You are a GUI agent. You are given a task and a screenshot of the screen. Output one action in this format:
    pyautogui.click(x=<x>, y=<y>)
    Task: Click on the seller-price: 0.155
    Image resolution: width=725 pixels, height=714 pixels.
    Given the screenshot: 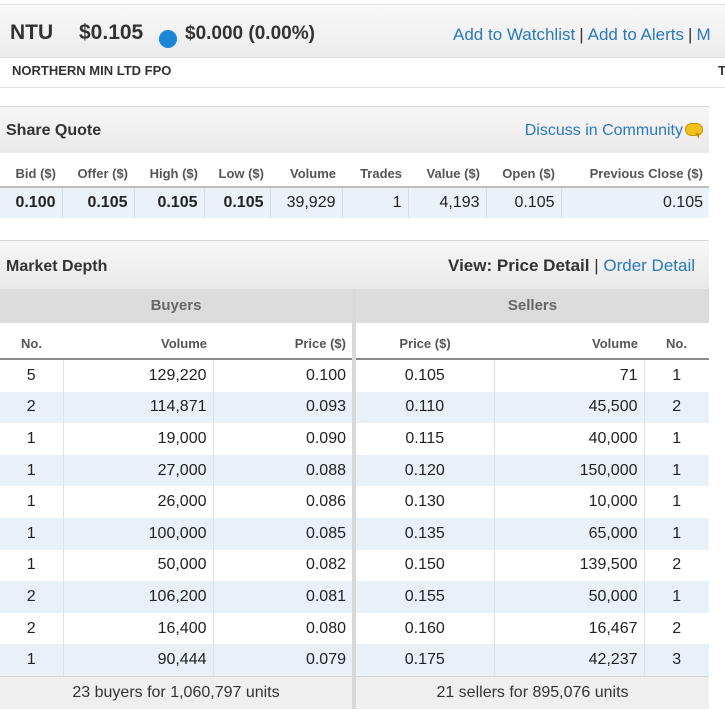 What is the action you would take?
    pyautogui.click(x=425, y=597)
    